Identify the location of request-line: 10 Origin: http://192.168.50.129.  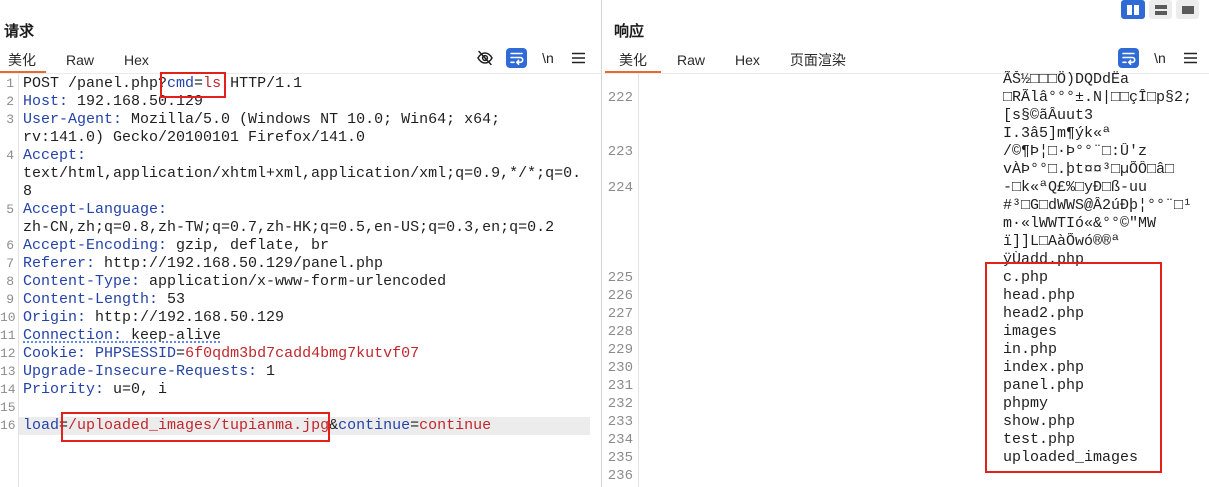
(295, 318).